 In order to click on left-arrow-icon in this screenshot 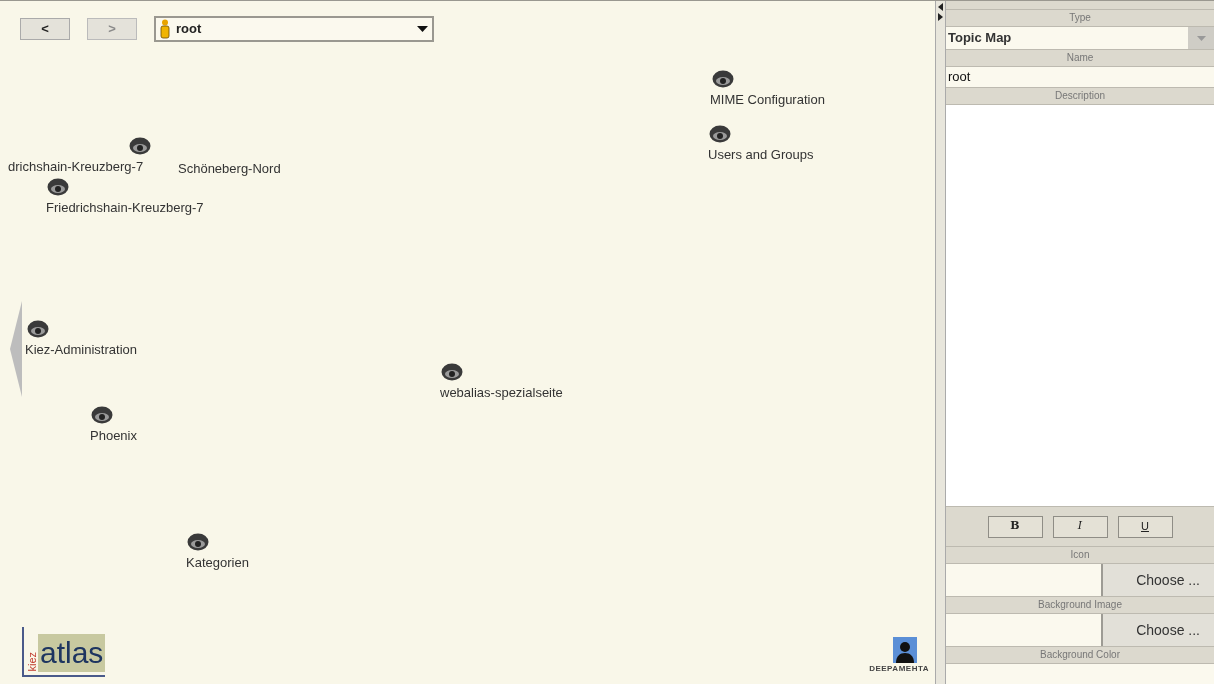, I will do `click(940, 7)`.